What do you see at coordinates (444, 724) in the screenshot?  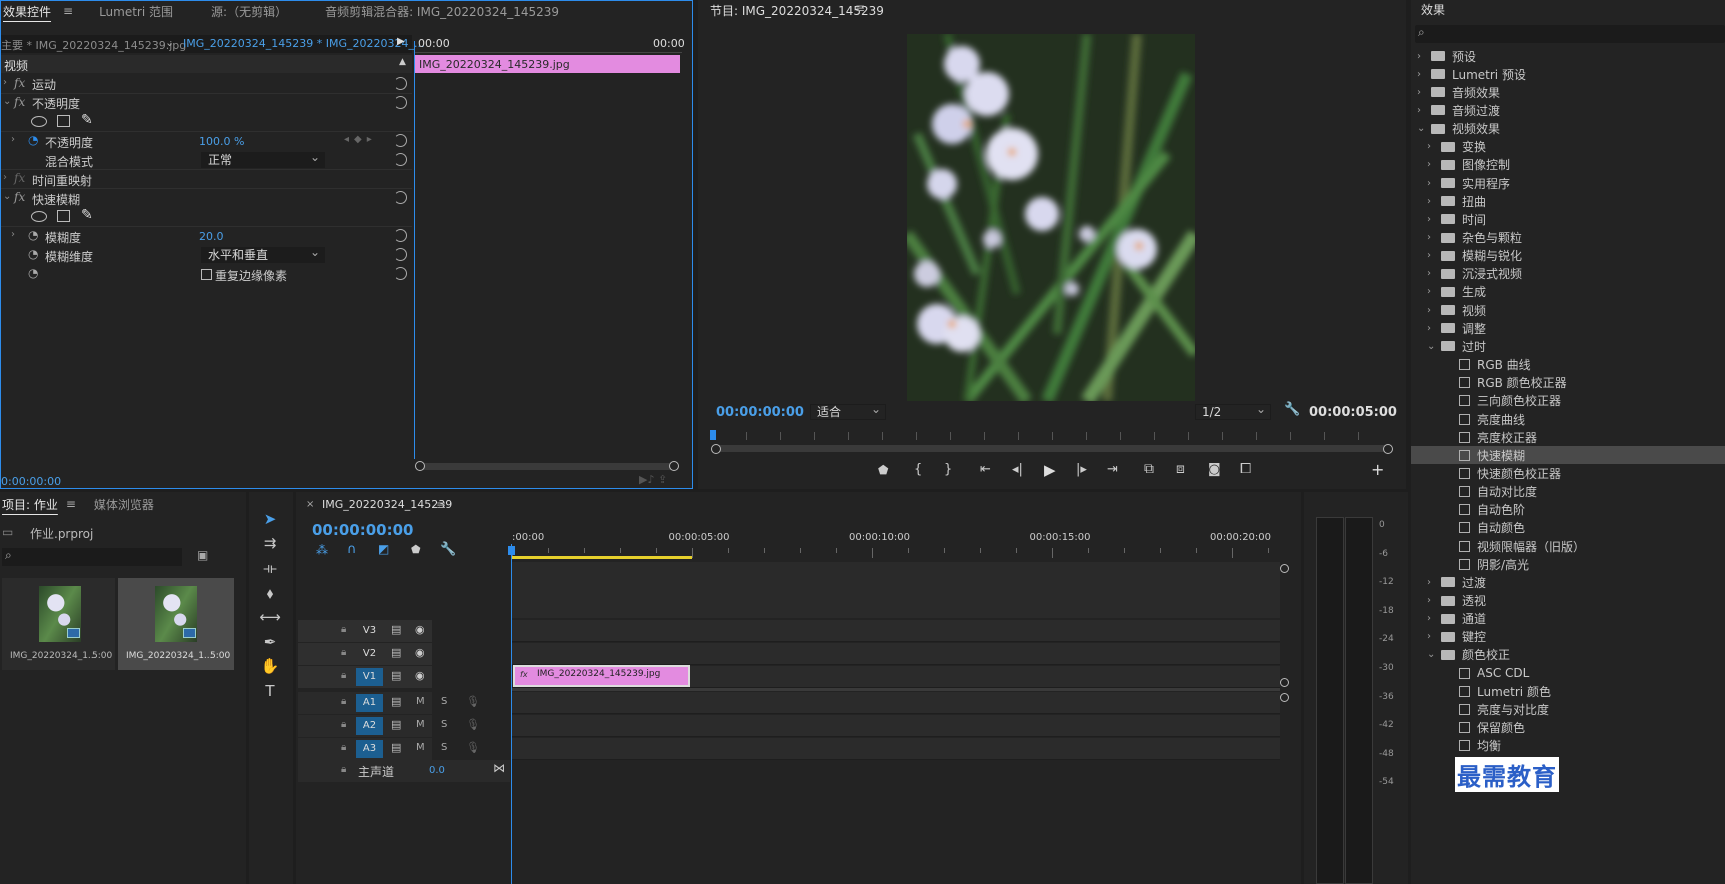 I see `solo-button: S` at bounding box center [444, 724].